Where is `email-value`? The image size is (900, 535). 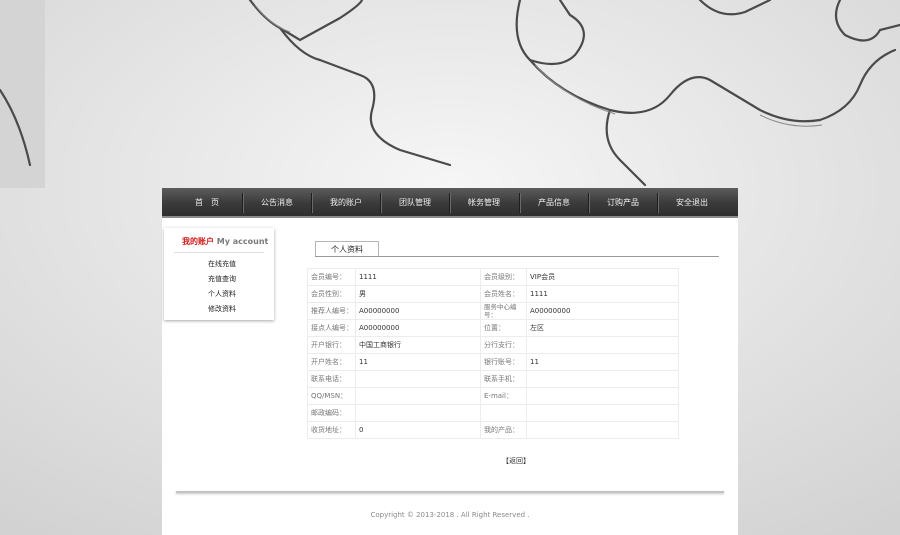
email-value is located at coordinates (602, 396).